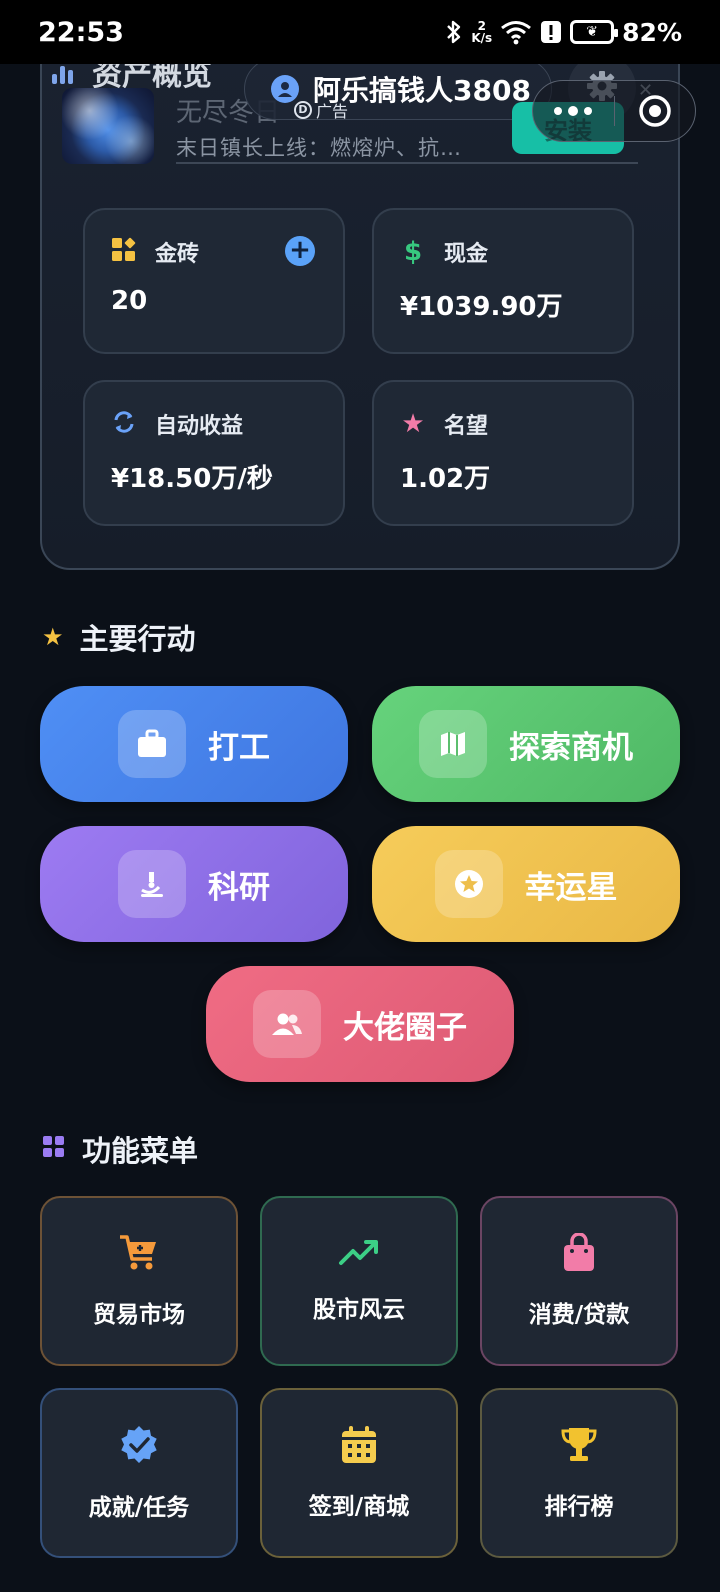 This screenshot has height=1592, width=720. I want to click on refresh-icon, so click(124, 424).